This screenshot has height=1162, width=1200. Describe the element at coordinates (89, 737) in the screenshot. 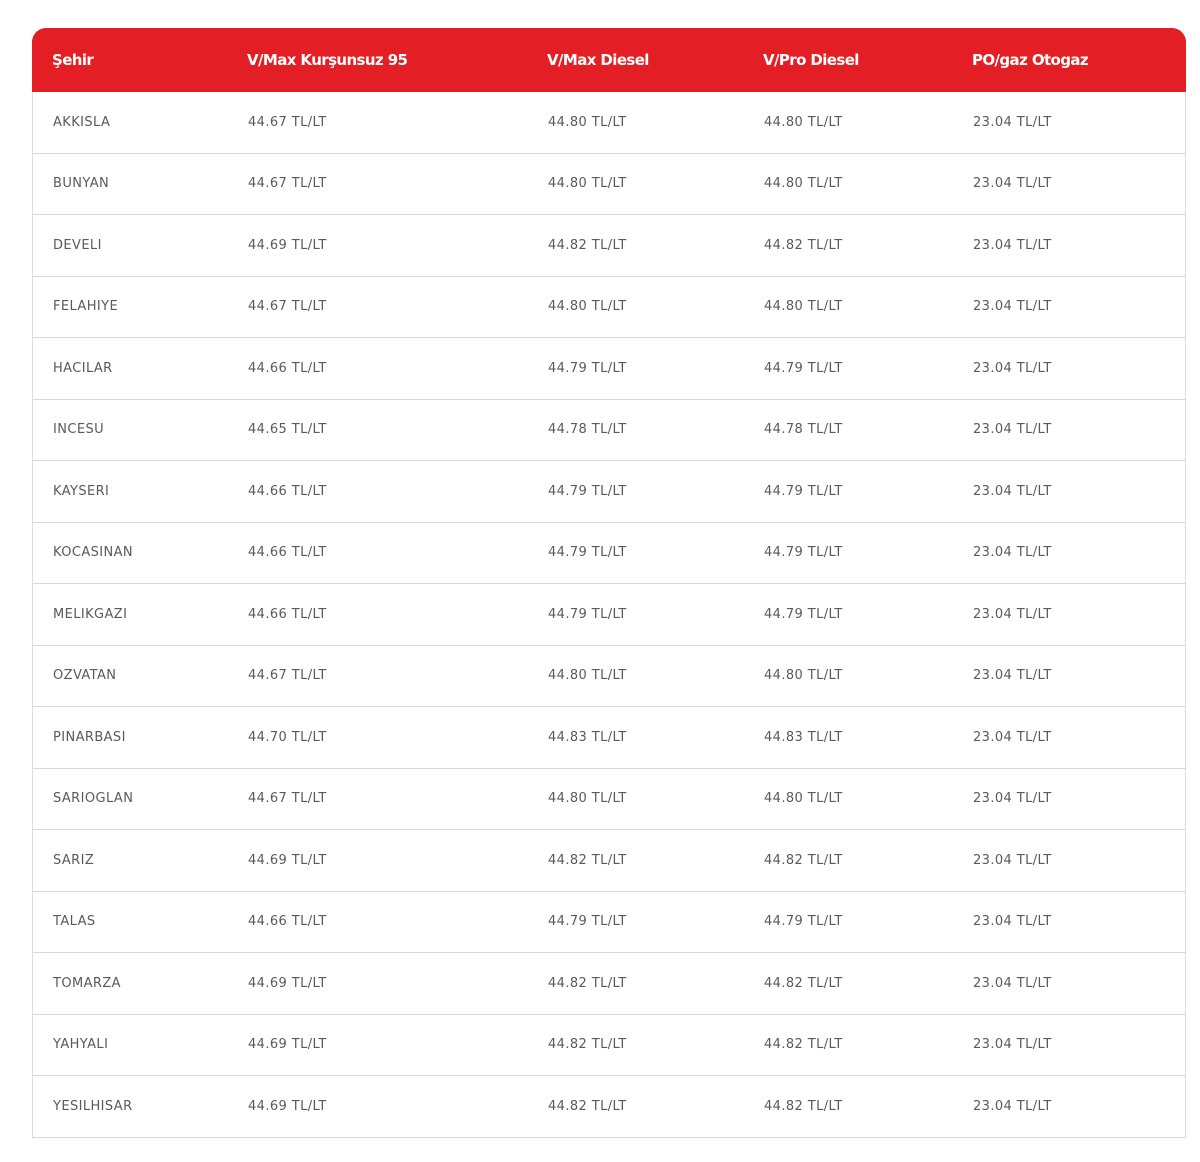

I see `city-cell: PINARBASI` at that location.